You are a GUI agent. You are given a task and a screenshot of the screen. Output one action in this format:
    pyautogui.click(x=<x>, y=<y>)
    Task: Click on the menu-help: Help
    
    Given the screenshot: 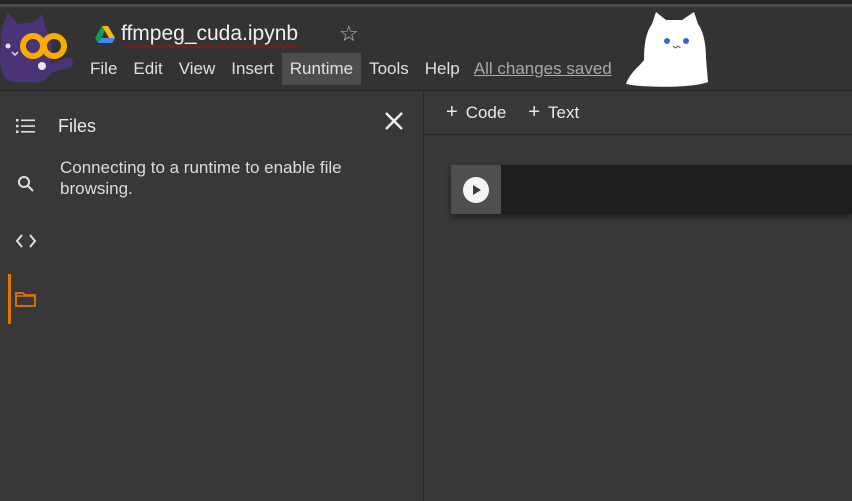 What is the action you would take?
    pyautogui.click(x=442, y=69)
    